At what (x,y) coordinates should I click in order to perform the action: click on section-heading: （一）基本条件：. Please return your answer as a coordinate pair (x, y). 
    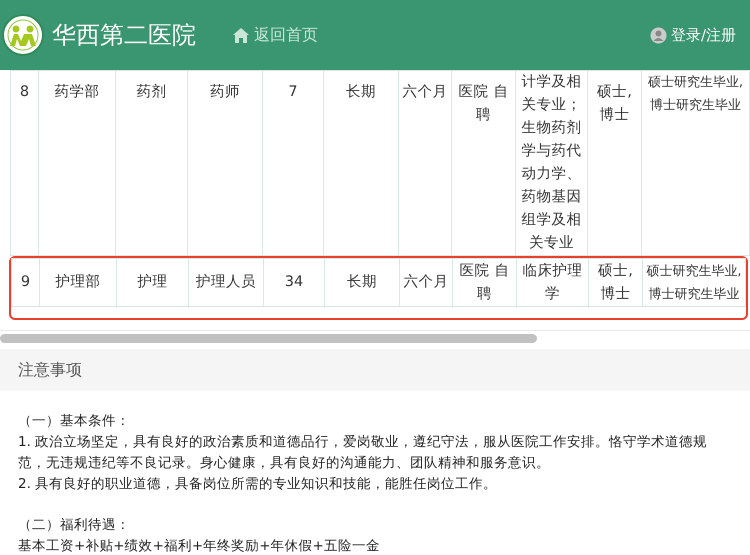
    Looking at the image, I should click on (74, 421).